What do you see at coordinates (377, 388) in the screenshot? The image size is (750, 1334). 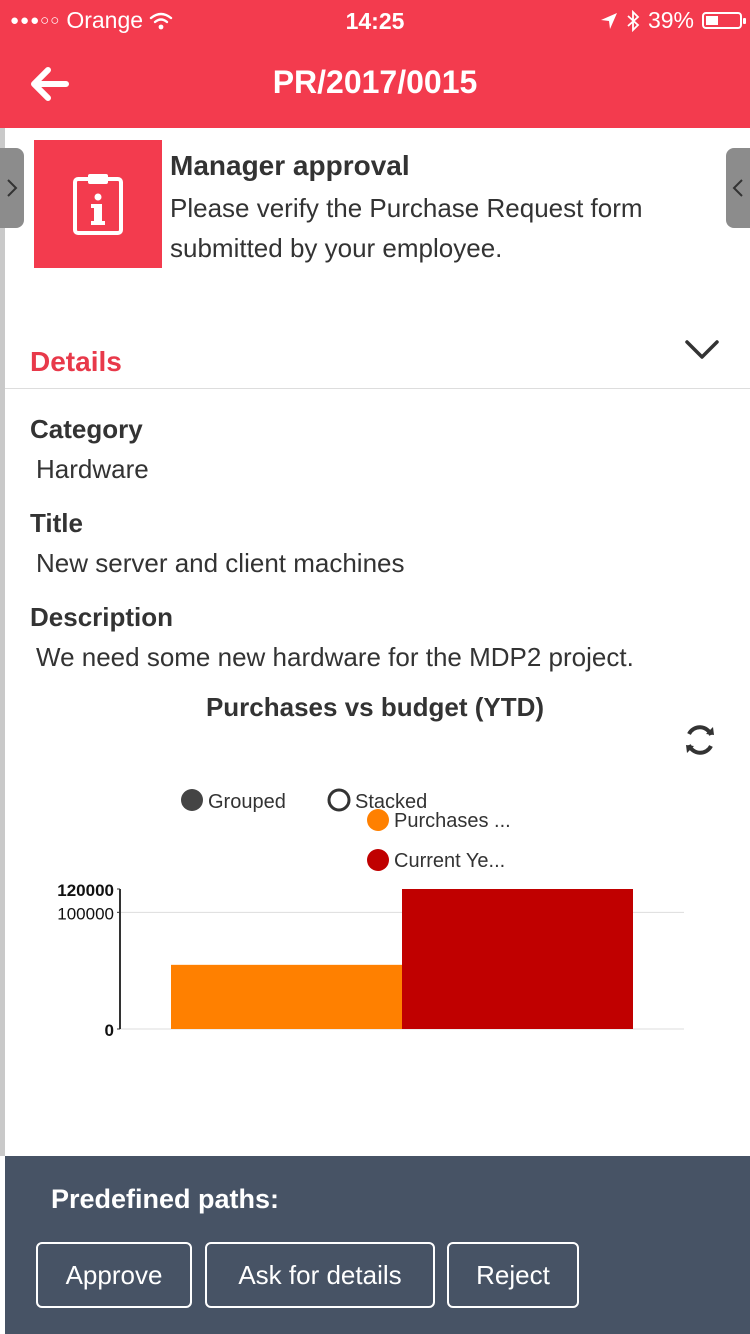 I see `section-divider` at bounding box center [377, 388].